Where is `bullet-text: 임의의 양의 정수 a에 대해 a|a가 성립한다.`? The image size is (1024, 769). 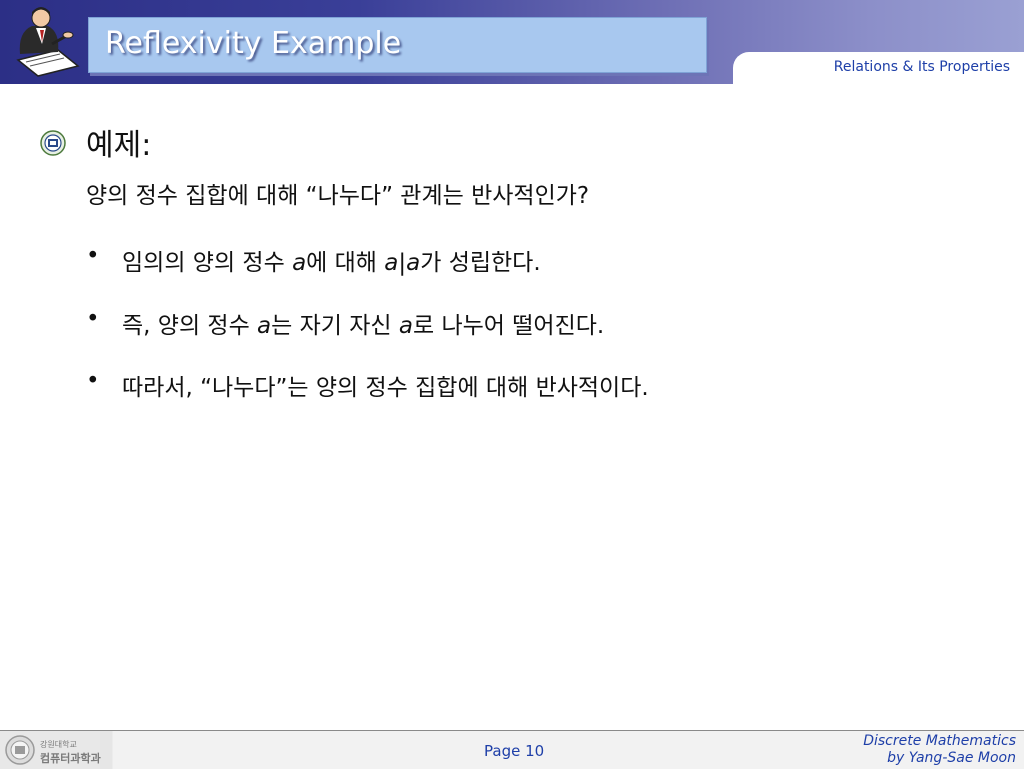
bullet-text: 임의의 양의 정수 a에 대해 a|a가 성립한다. is located at coordinates (331, 263).